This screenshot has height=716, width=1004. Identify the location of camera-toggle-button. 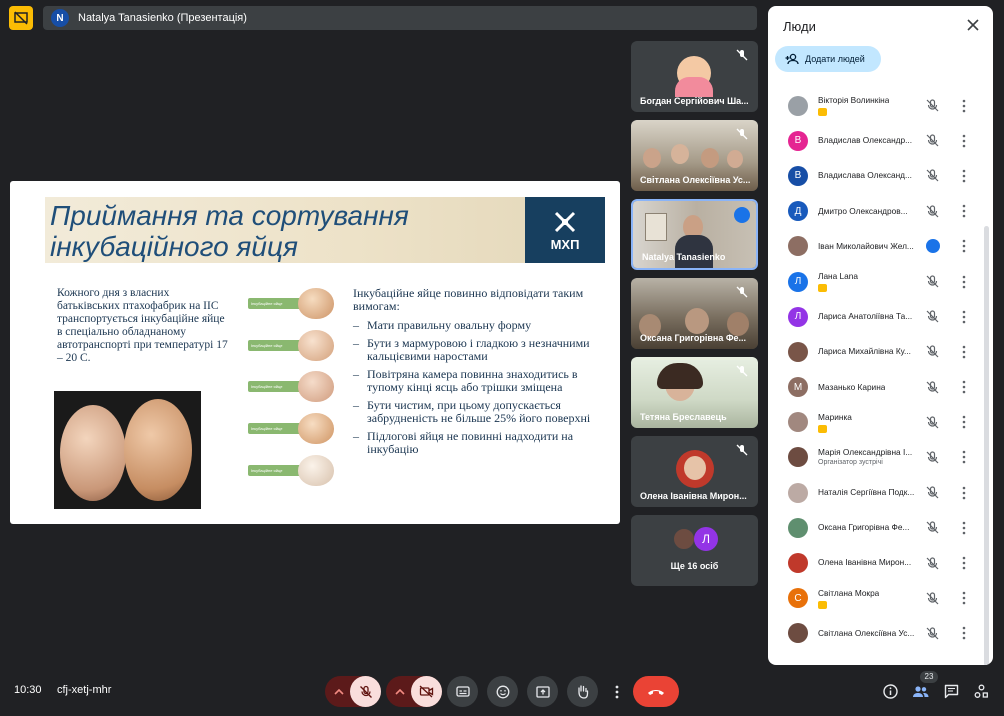
(426, 691).